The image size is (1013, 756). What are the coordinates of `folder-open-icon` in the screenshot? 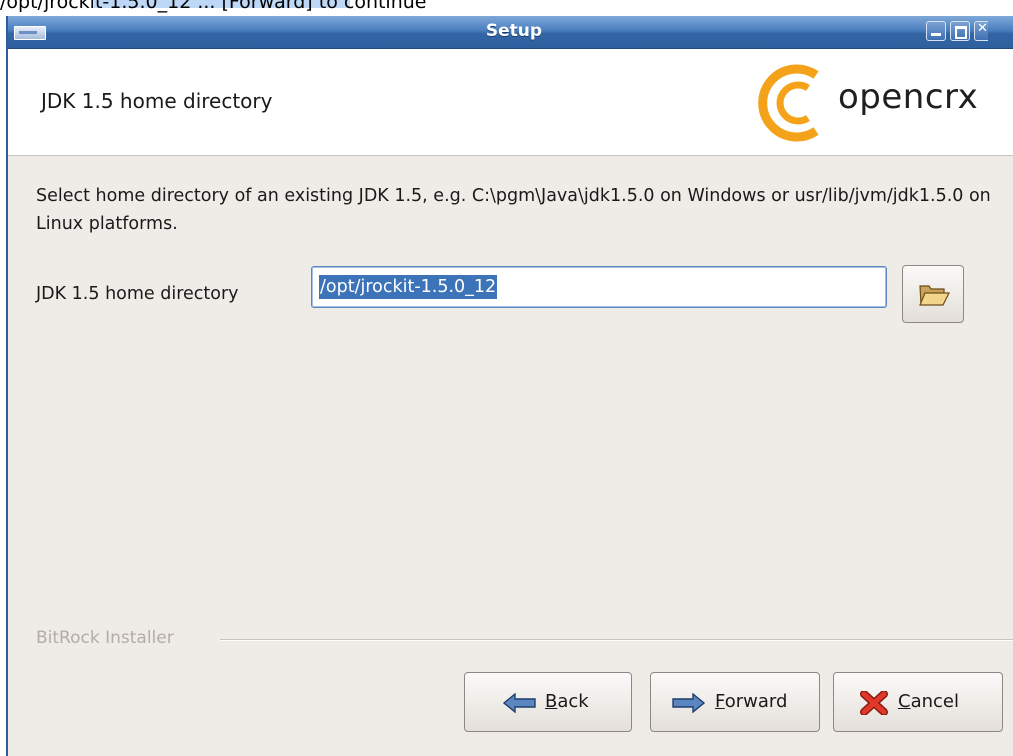 It's located at (934, 295).